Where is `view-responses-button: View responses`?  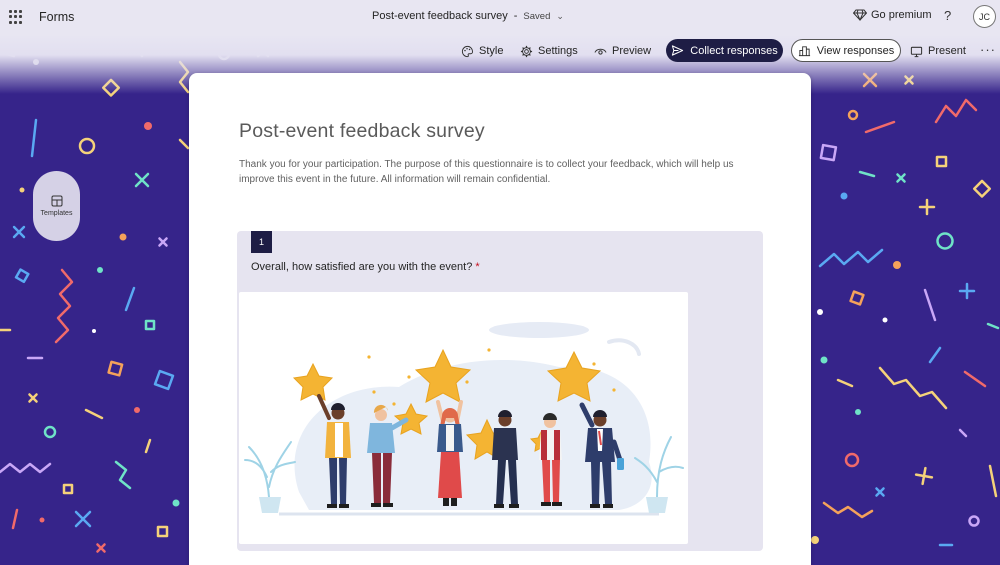
view-responses-button: View responses is located at coordinates (846, 50).